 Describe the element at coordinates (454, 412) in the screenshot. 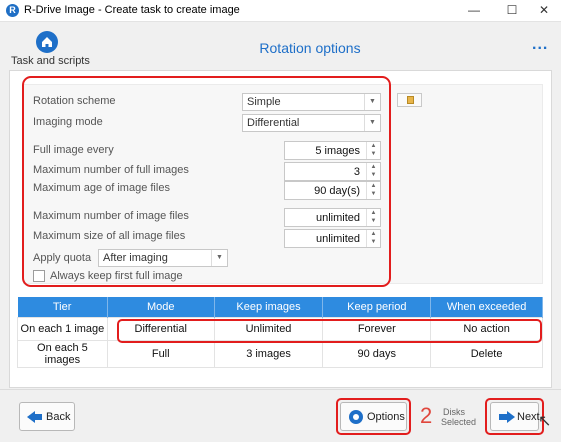

I see `disks-label-line1: Disks` at that location.